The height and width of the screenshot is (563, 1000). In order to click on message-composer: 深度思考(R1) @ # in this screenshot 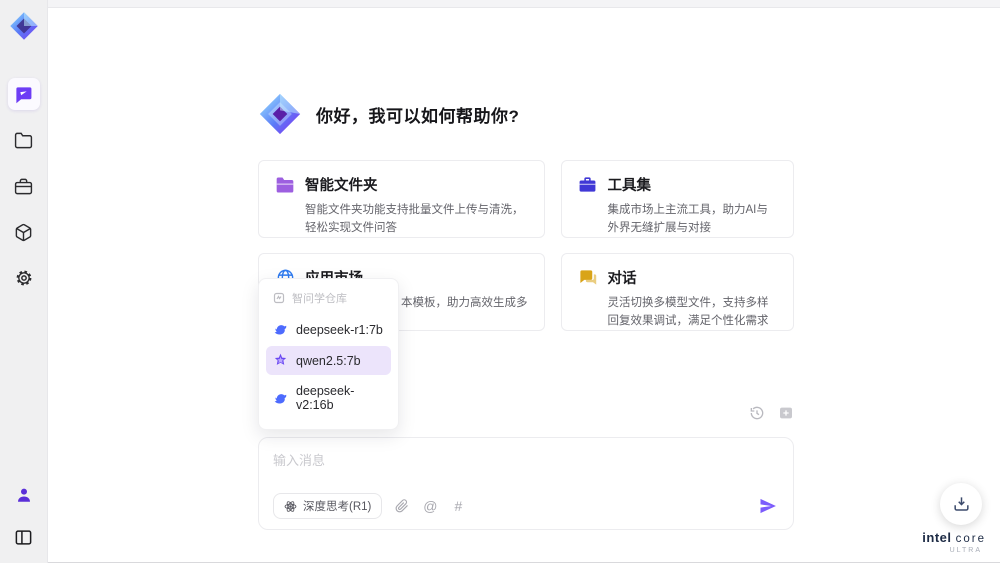, I will do `click(526, 483)`.